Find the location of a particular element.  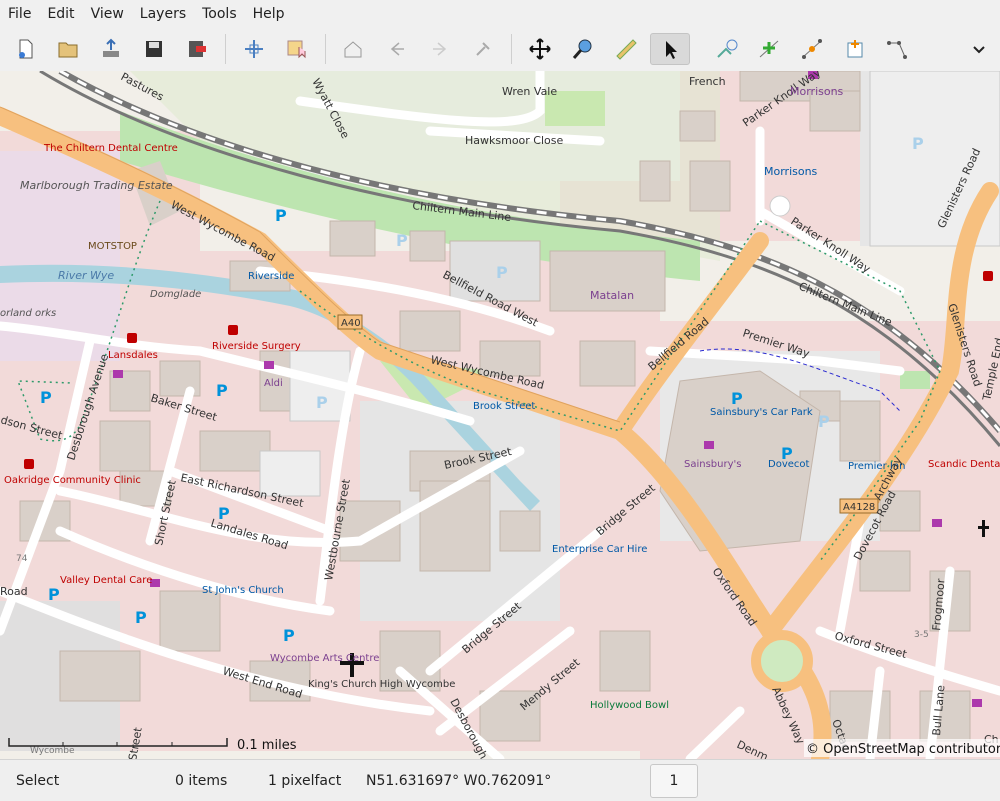

download-area-icon is located at coordinates (297, 49).